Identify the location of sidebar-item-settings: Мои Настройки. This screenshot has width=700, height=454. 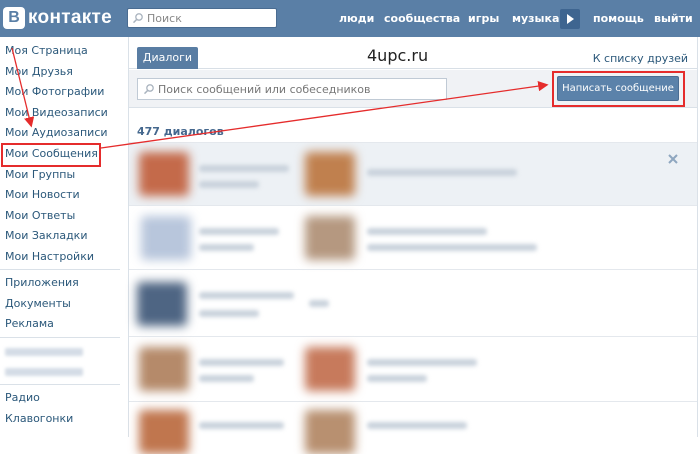
(49, 256).